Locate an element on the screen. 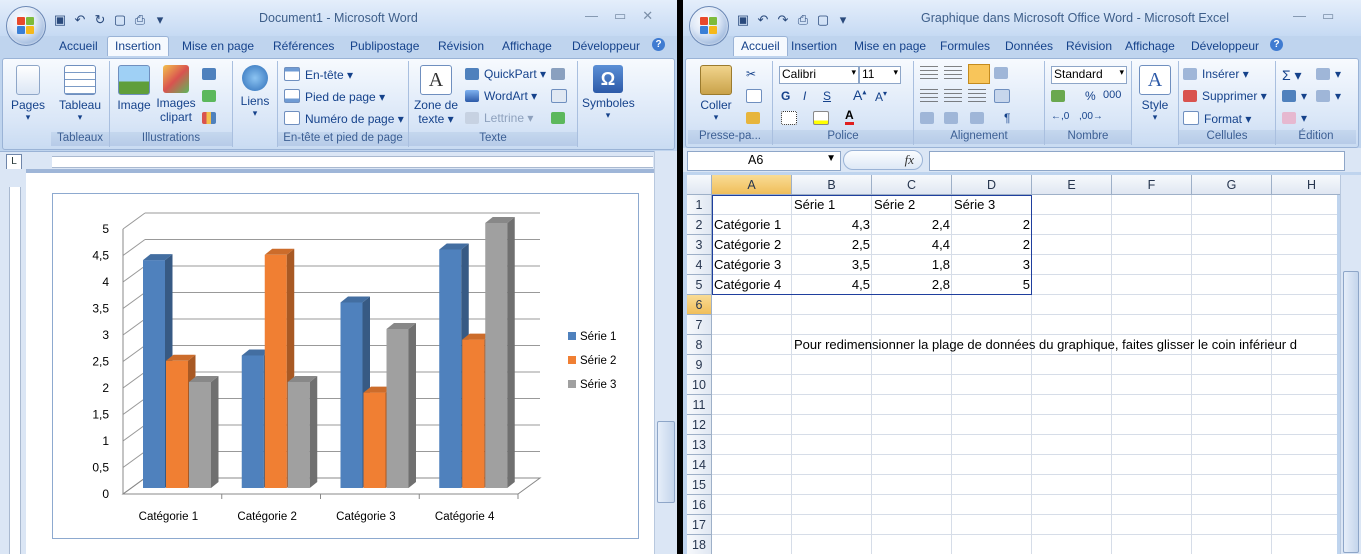  office-button is located at coordinates (26, 26).